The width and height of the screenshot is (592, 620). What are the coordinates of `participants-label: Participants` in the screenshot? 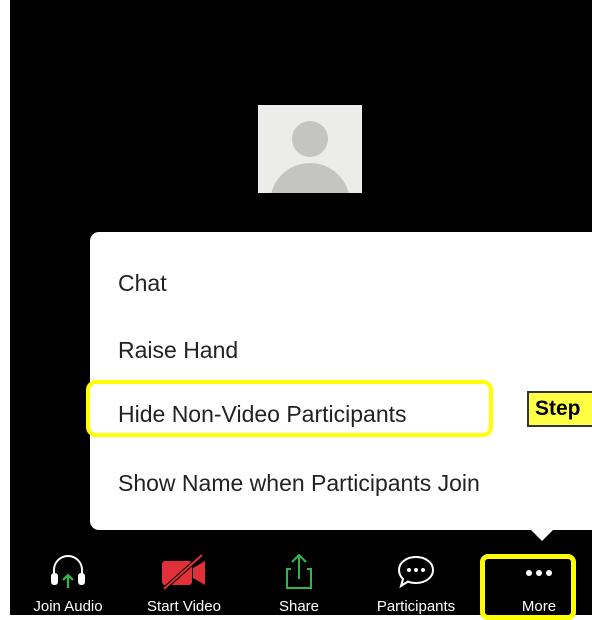 It's located at (416, 606).